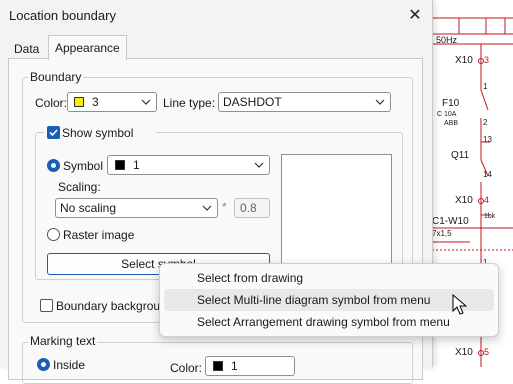 This screenshot has width=513, height=384. What do you see at coordinates (447, 40) in the screenshot?
I see `cad-frequency: 50Hz` at bounding box center [447, 40].